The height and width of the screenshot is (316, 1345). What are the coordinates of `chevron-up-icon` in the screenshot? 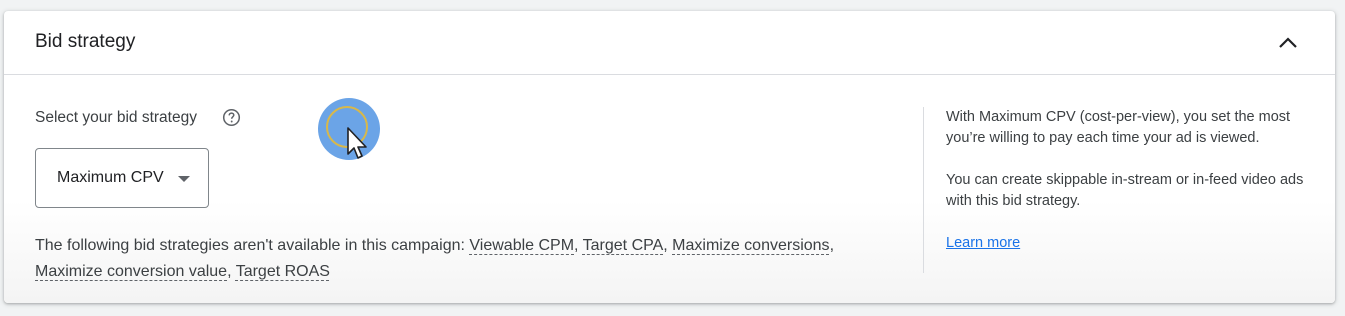 It's located at (1288, 42).